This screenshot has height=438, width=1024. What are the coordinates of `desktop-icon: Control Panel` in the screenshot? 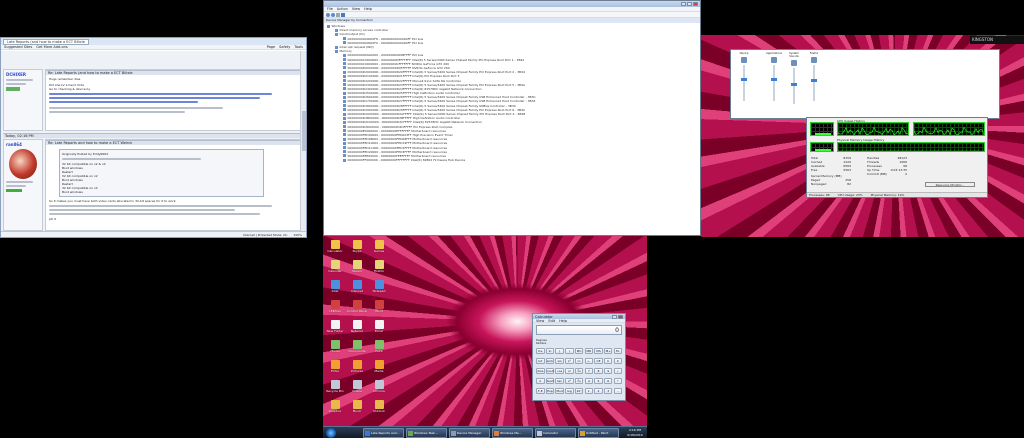 It's located at (357, 307).